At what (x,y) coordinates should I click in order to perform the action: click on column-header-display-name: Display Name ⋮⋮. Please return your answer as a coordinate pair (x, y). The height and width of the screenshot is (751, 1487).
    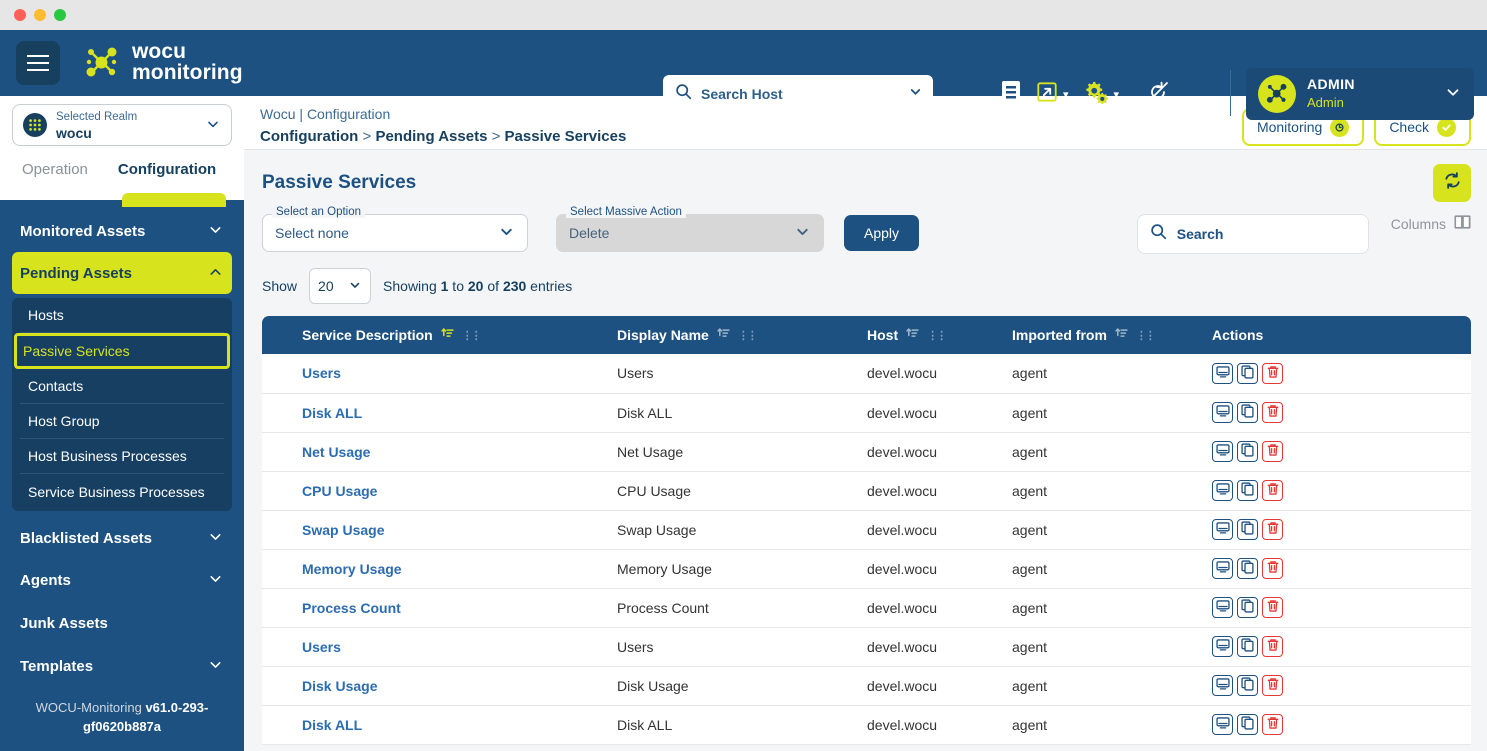
    Looking at the image, I should click on (732, 335).